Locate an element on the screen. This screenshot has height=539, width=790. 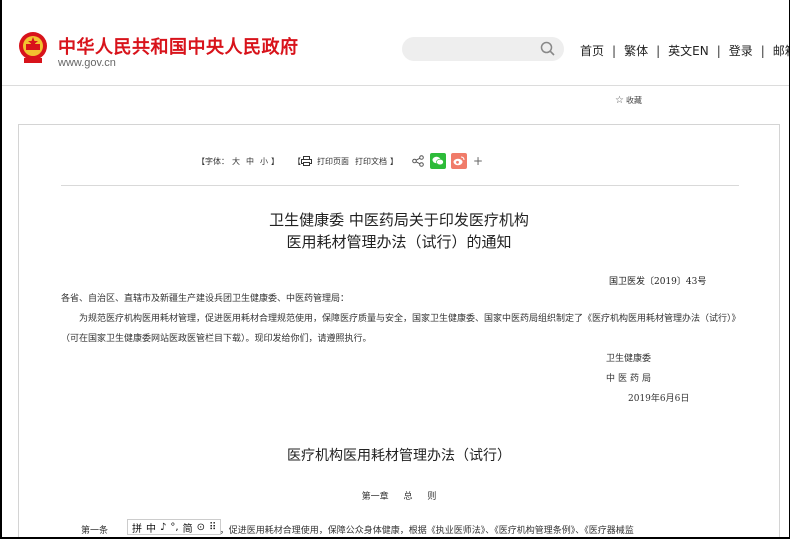
print-doc-link: 打印文档 is located at coordinates (371, 161).